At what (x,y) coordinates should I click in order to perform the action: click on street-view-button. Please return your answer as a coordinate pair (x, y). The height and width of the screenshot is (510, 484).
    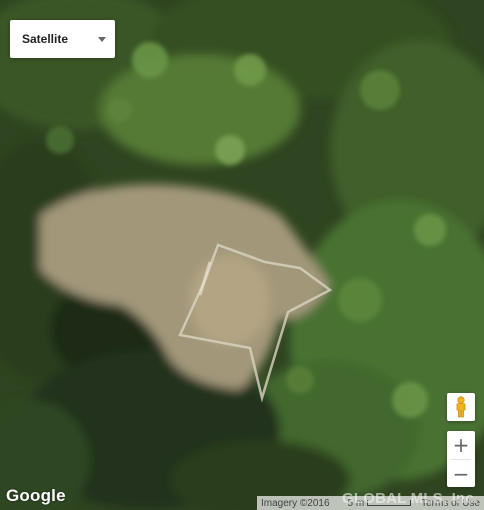
    Looking at the image, I should click on (461, 407).